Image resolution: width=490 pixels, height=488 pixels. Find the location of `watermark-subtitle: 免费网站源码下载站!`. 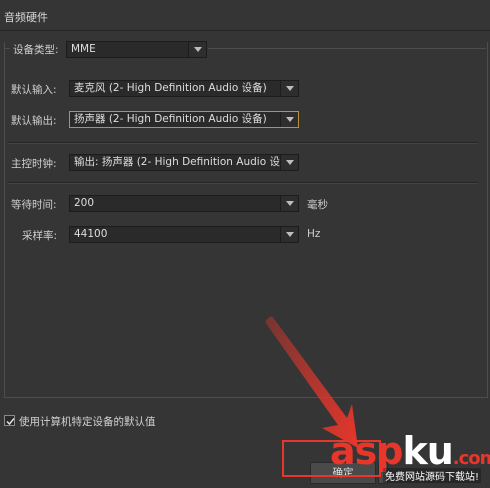

watermark-subtitle: 免费网站源码下载站! is located at coordinates (432, 475).